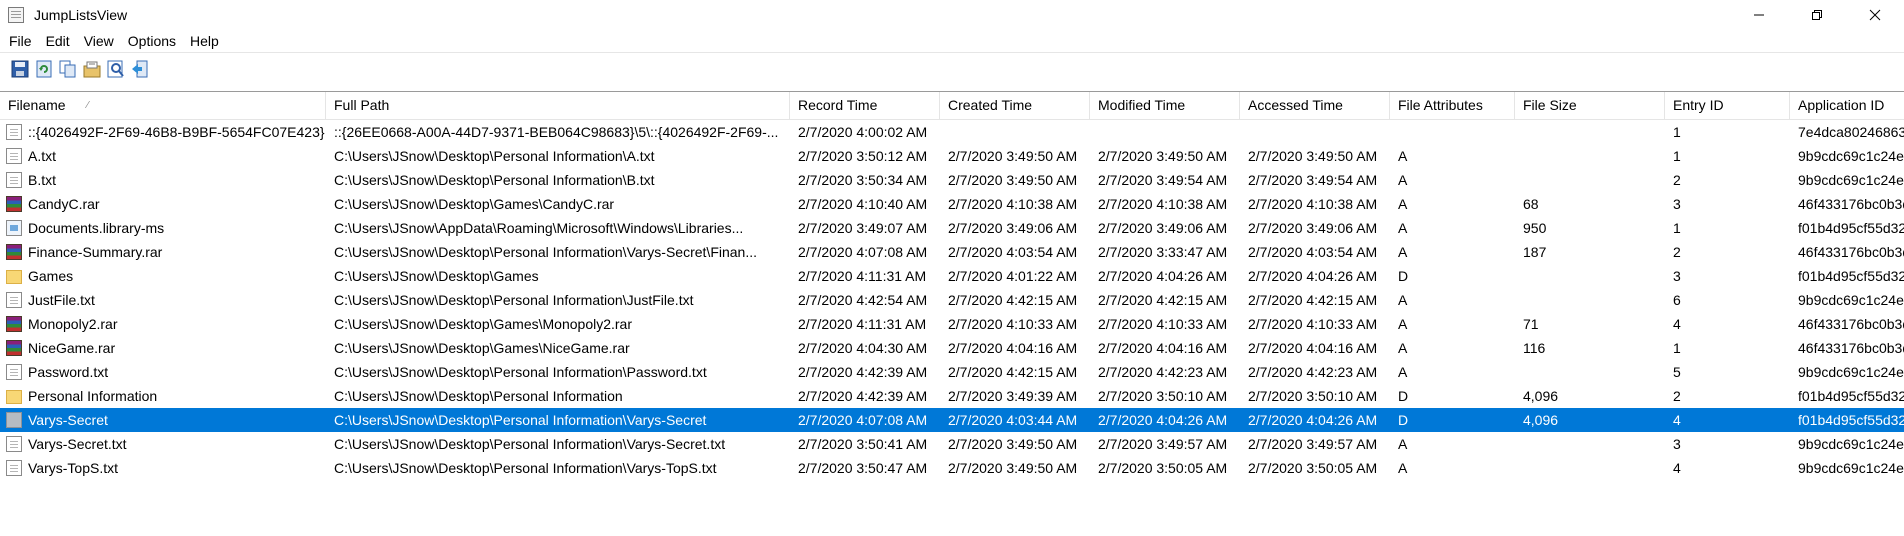 The image size is (1904, 536). What do you see at coordinates (92, 69) in the screenshot?
I see `properties-button` at bounding box center [92, 69].